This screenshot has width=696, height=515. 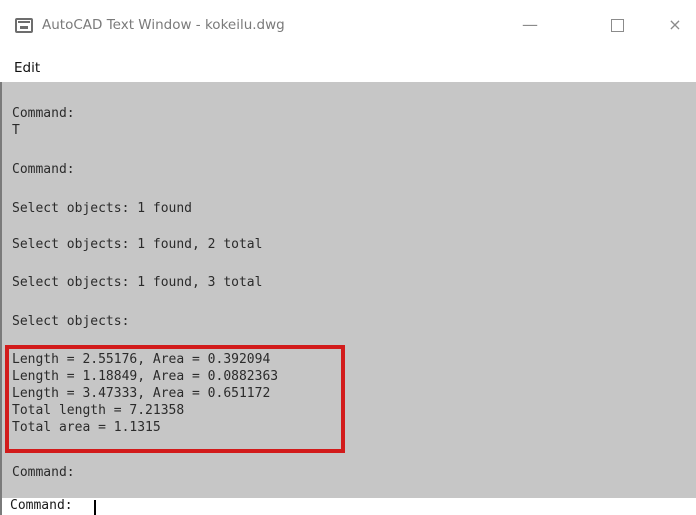 I want to click on results-highlight-box, so click(x=175, y=399).